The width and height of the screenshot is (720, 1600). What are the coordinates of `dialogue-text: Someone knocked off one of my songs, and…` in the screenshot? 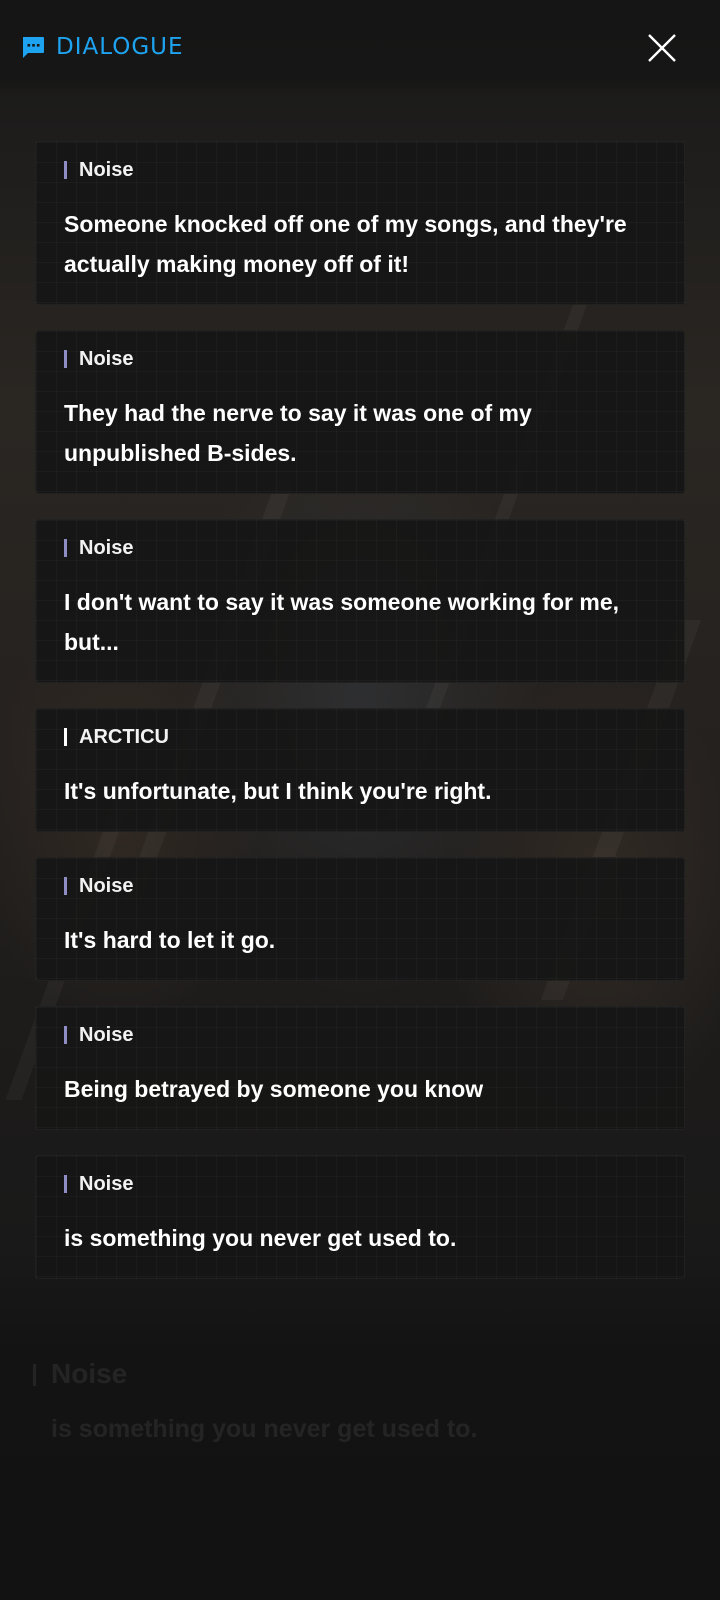 It's located at (345, 244).